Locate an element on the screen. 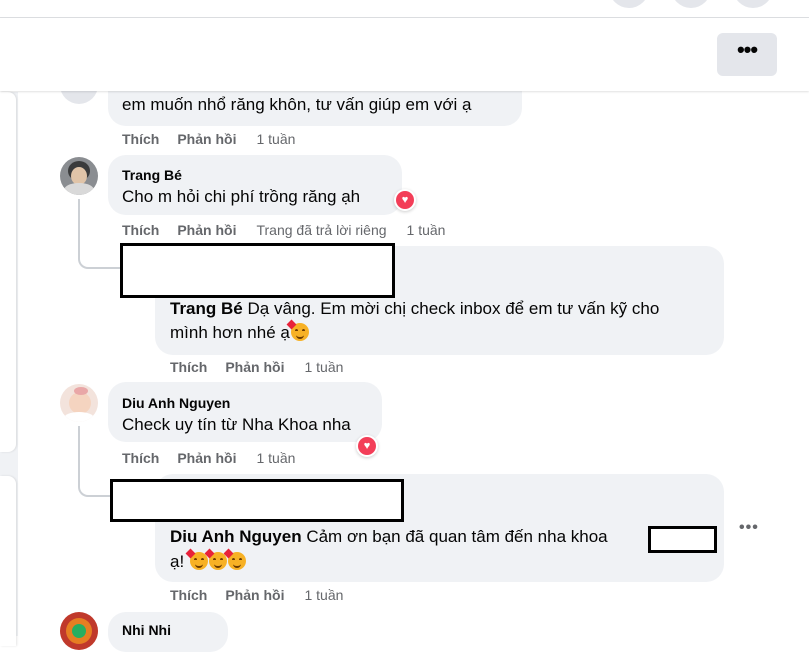  redacted-text is located at coordinates (682, 539).